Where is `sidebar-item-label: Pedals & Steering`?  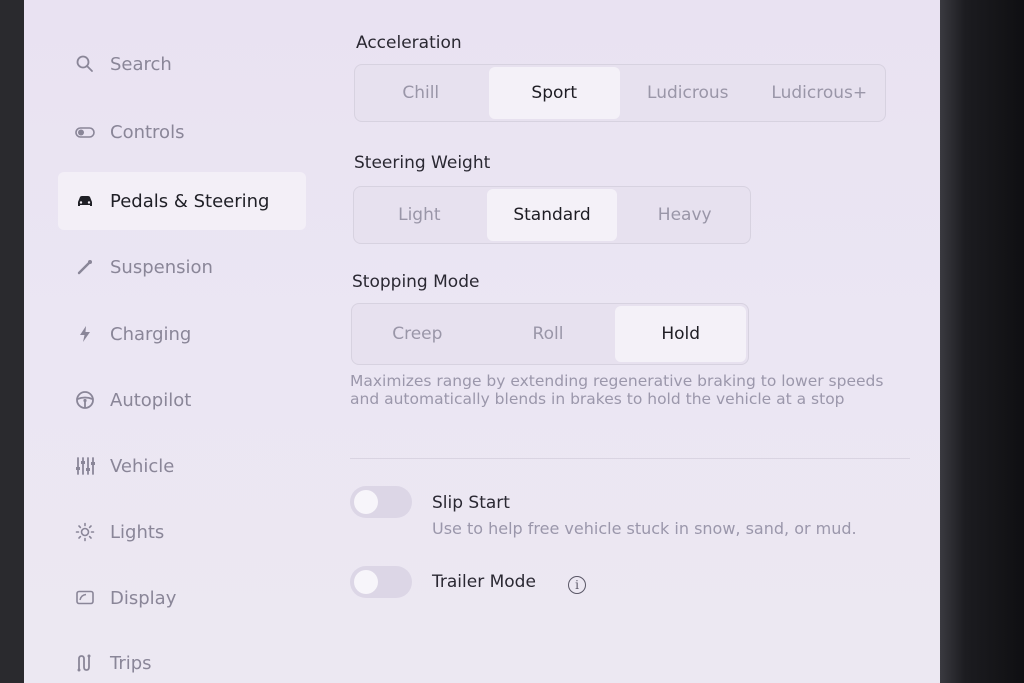 sidebar-item-label: Pedals & Steering is located at coordinates (190, 201).